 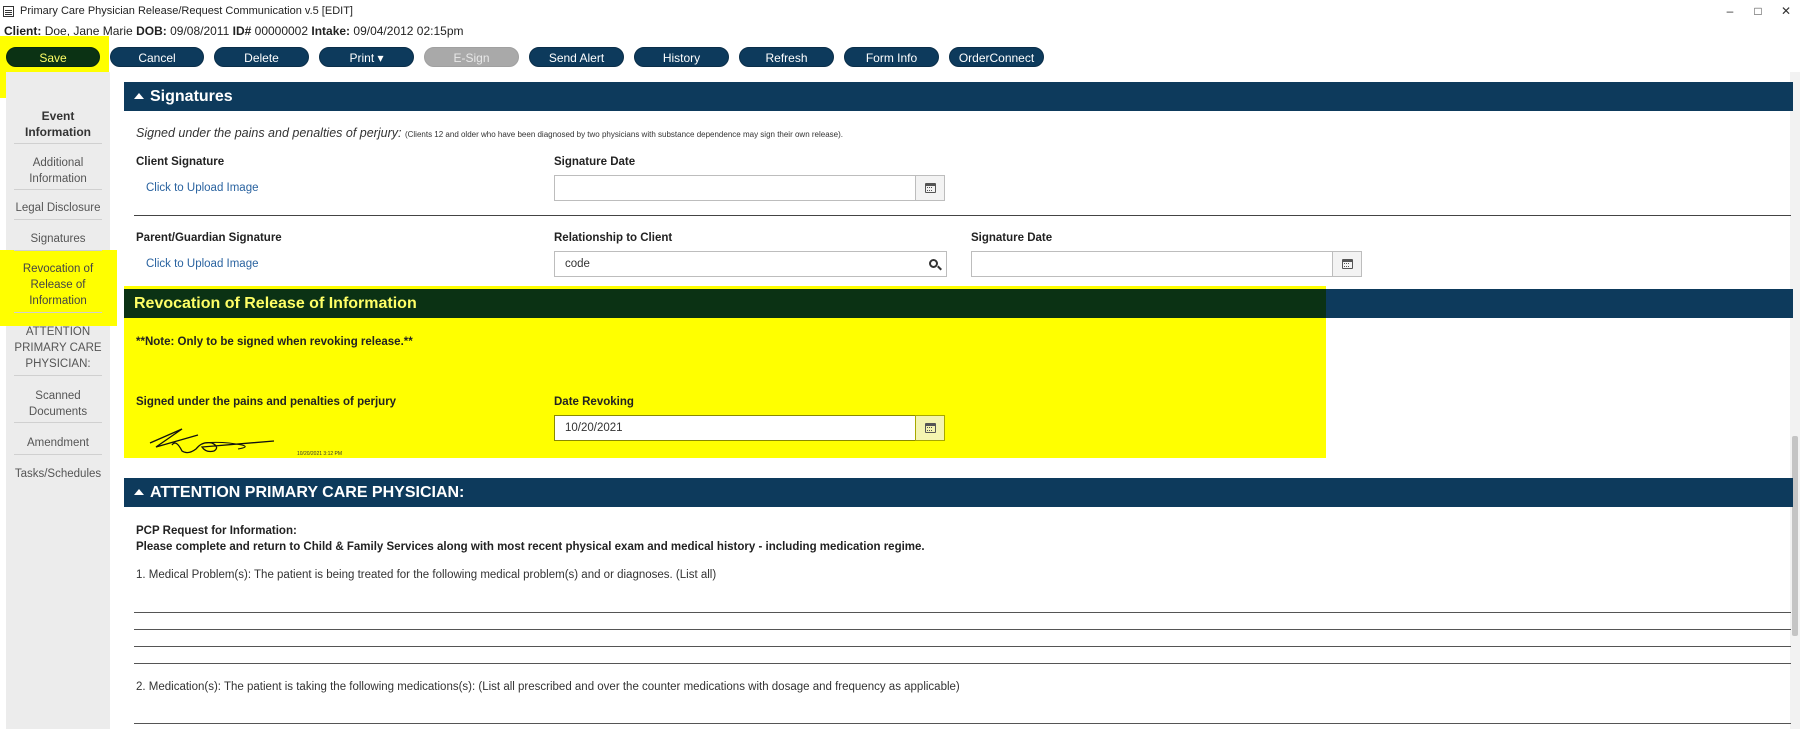 I want to click on date-revoking-input: 10/20/2021, so click(x=735, y=428).